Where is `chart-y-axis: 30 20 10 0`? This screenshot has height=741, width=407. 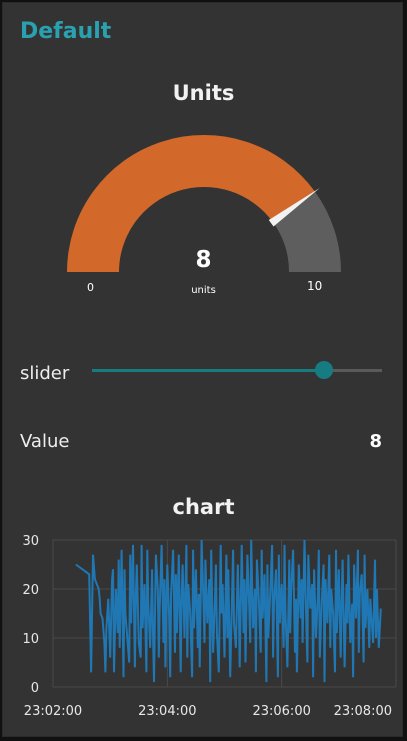
chart-y-axis: 30 20 10 0 is located at coordinates (30, 615).